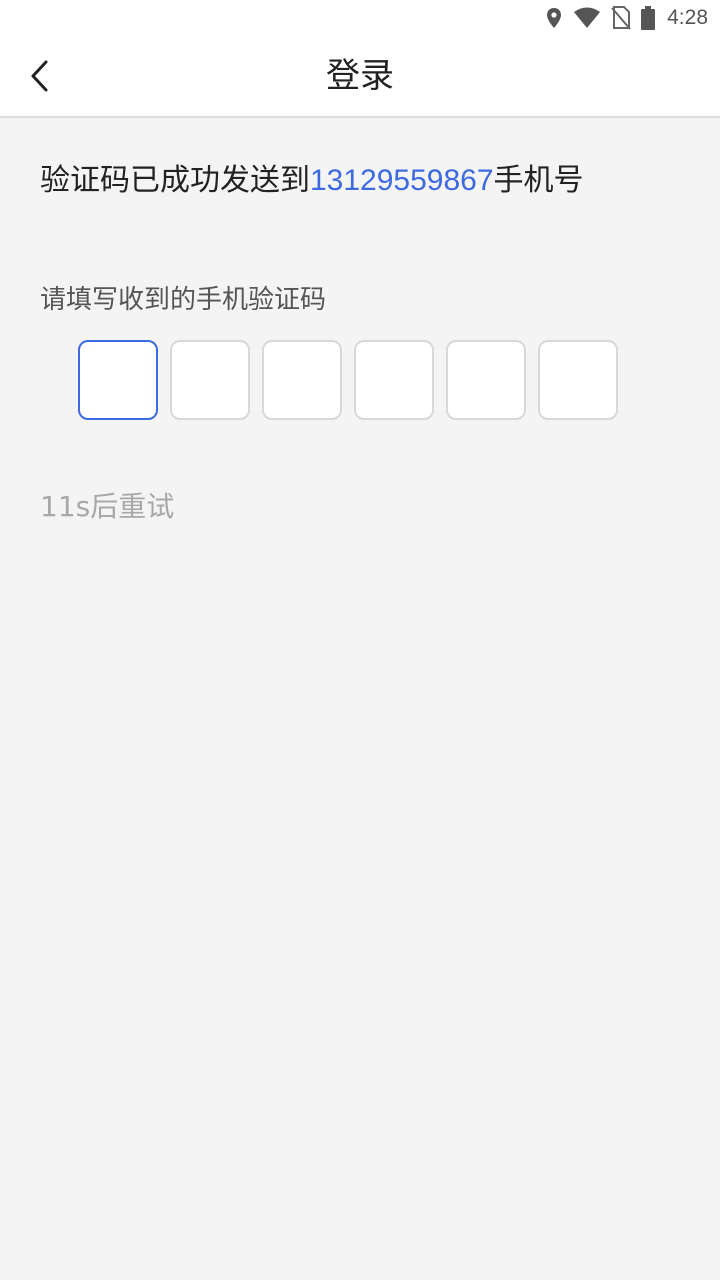 This screenshot has width=720, height=1280. Describe the element at coordinates (648, 18) in the screenshot. I see `battery-icon` at that location.